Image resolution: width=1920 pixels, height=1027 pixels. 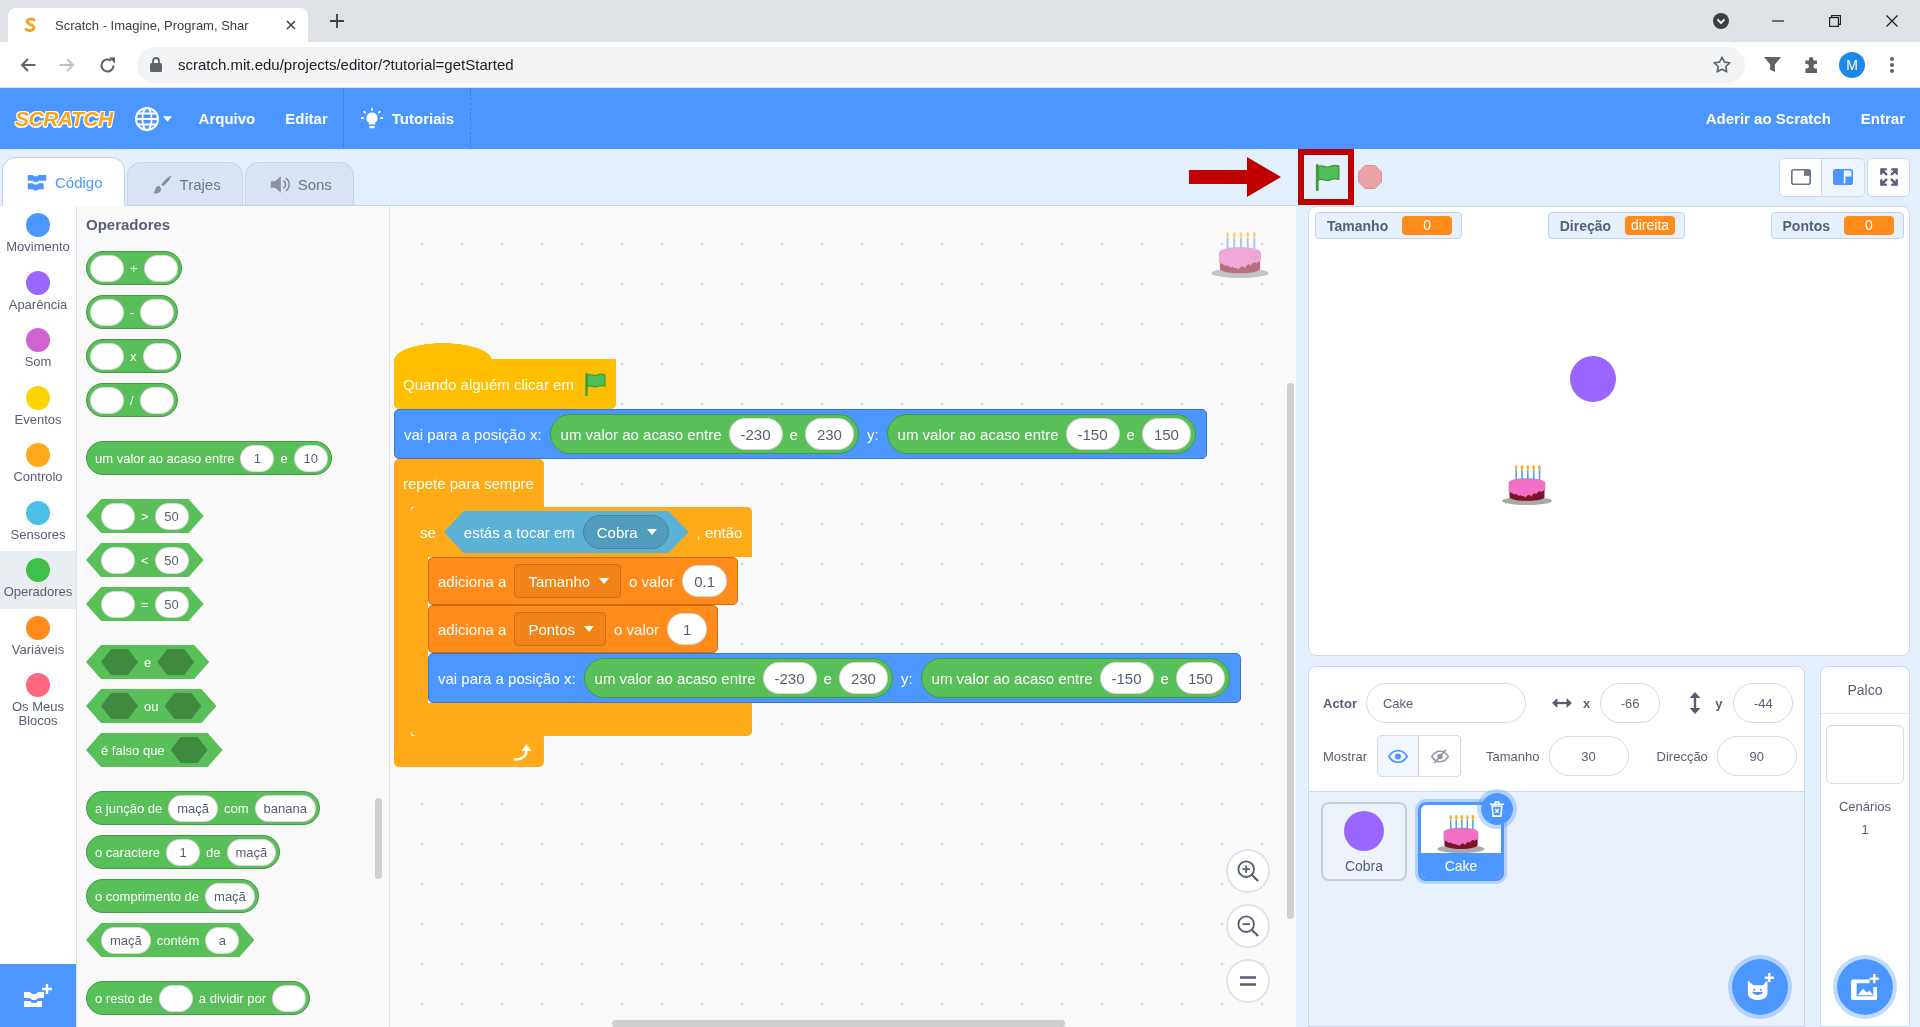 I want to click on value-input: 0.1, so click(x=704, y=581).